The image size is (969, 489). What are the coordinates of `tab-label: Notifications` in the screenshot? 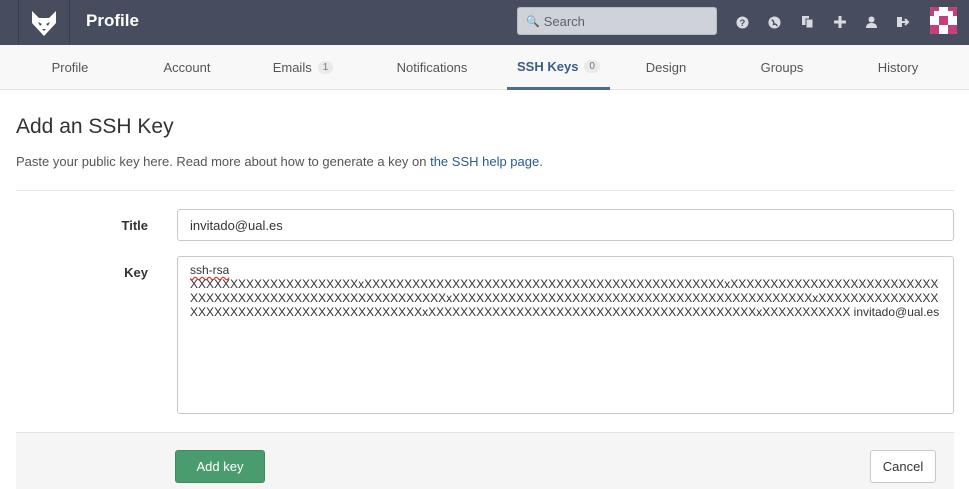 It's located at (432, 67).